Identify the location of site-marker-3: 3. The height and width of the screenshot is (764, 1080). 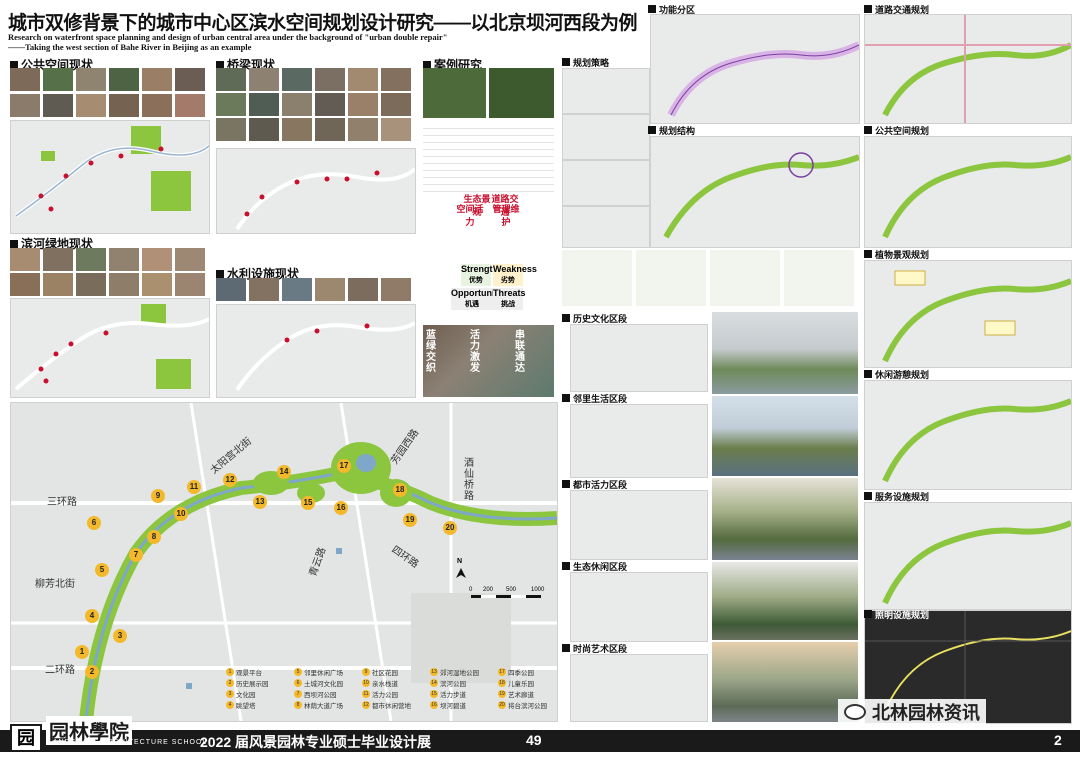
(120, 636).